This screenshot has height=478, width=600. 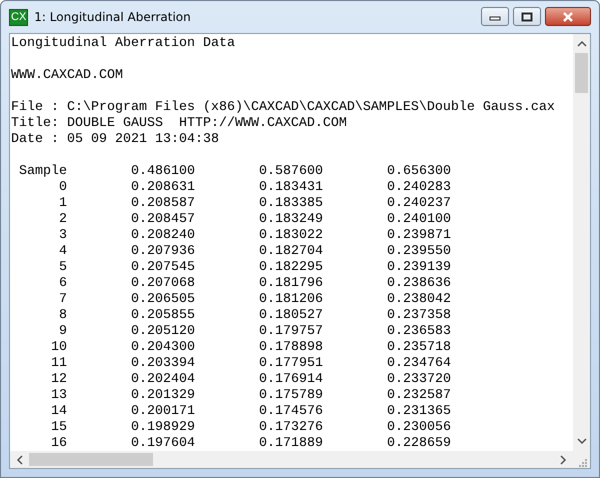 I want to click on table-cell-text: 2, so click(x=62, y=220).